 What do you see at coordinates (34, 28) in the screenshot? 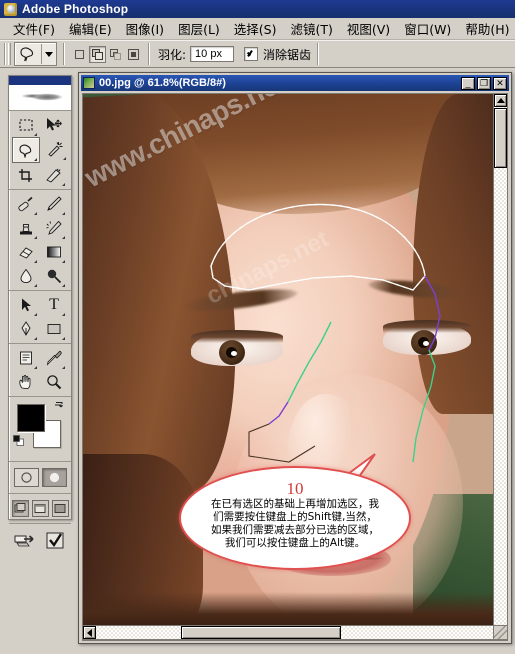
I see `menu-file: 文件(F)` at bounding box center [34, 28].